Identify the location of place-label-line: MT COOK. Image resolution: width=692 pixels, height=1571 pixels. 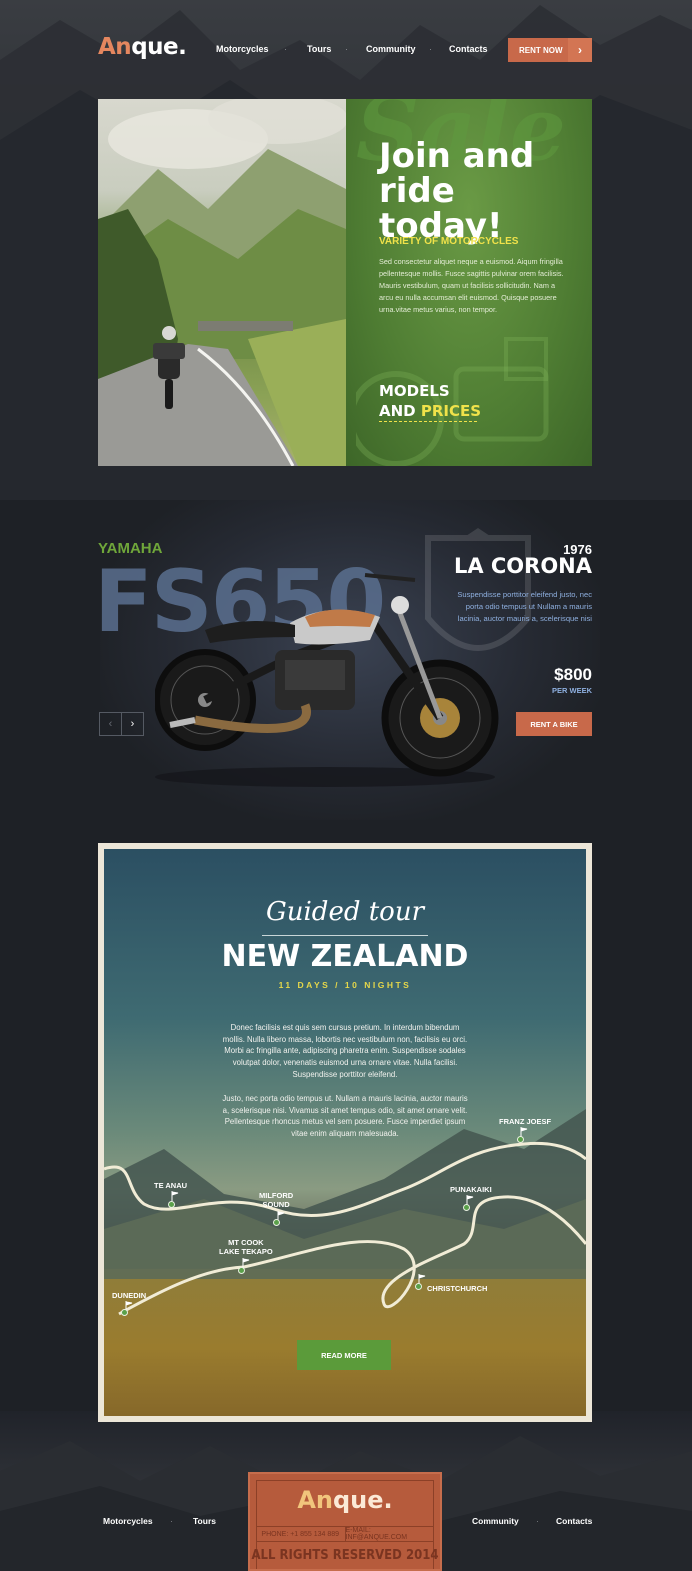
(246, 1242).